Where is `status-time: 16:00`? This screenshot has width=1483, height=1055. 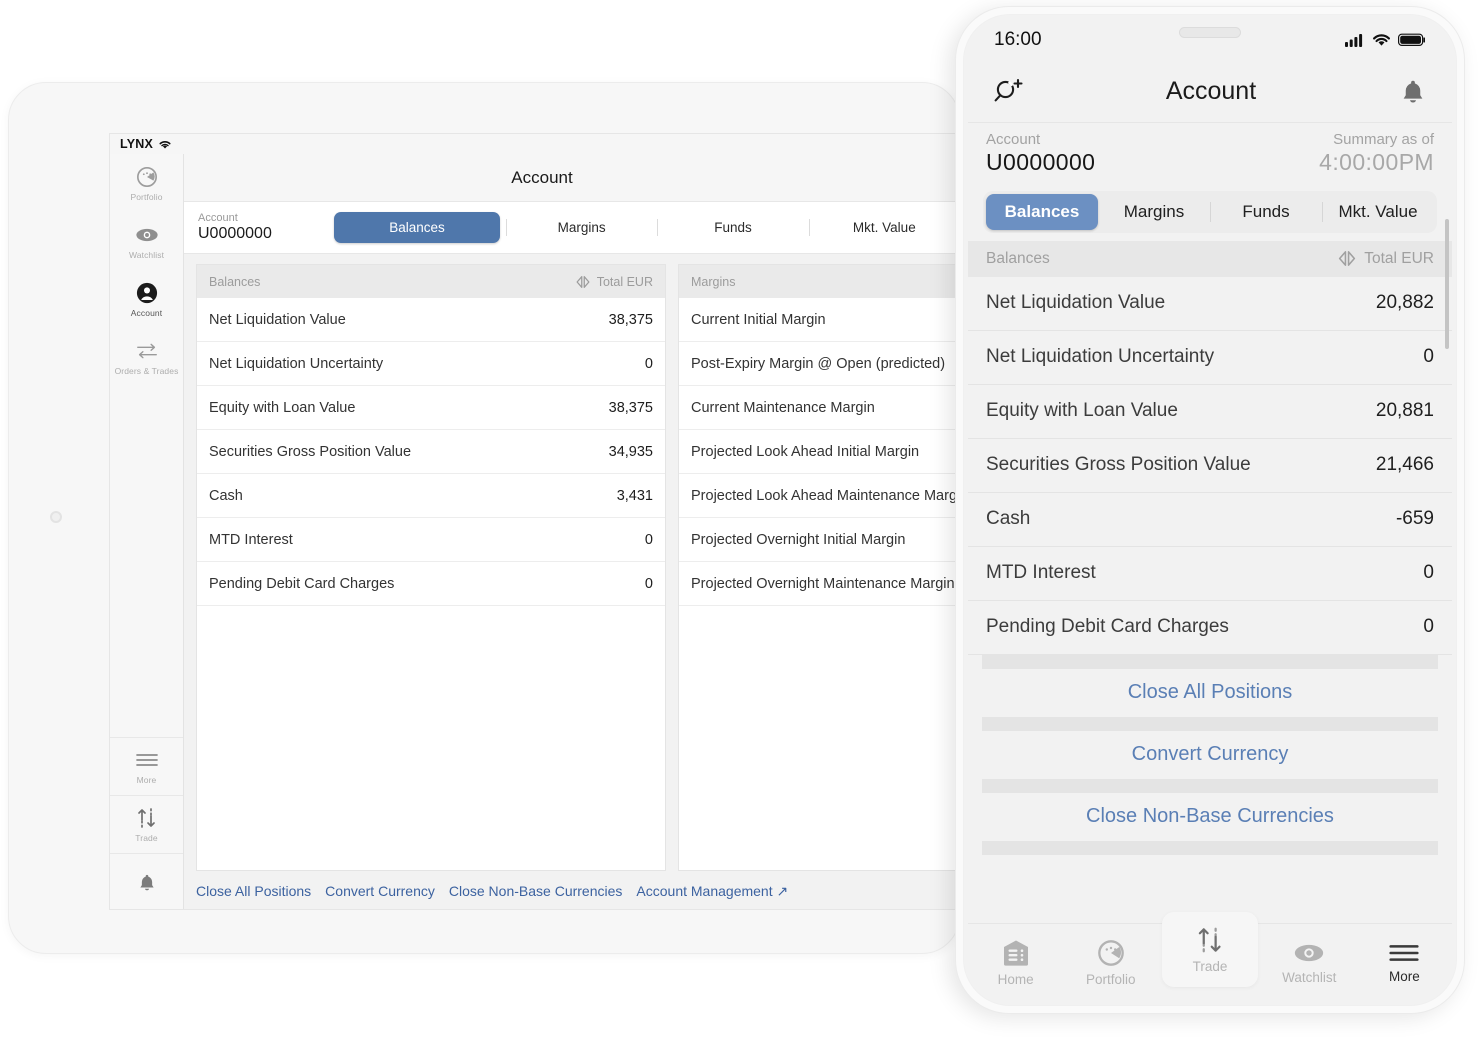
status-time: 16:00 is located at coordinates (1018, 39).